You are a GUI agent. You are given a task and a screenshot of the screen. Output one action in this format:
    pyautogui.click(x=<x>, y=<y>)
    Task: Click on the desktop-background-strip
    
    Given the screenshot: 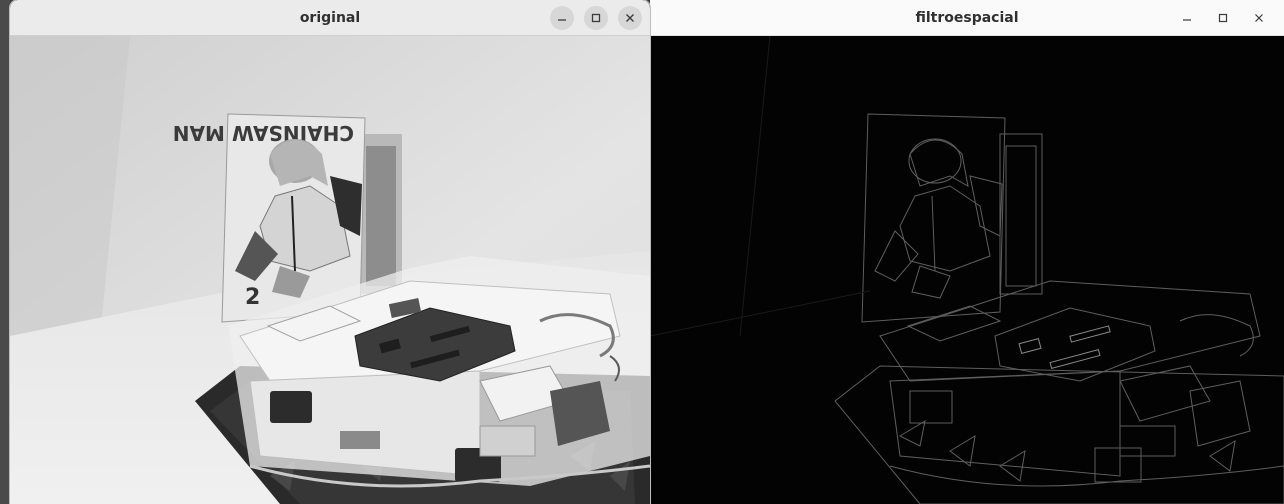 What is the action you would take?
    pyautogui.click(x=5, y=252)
    